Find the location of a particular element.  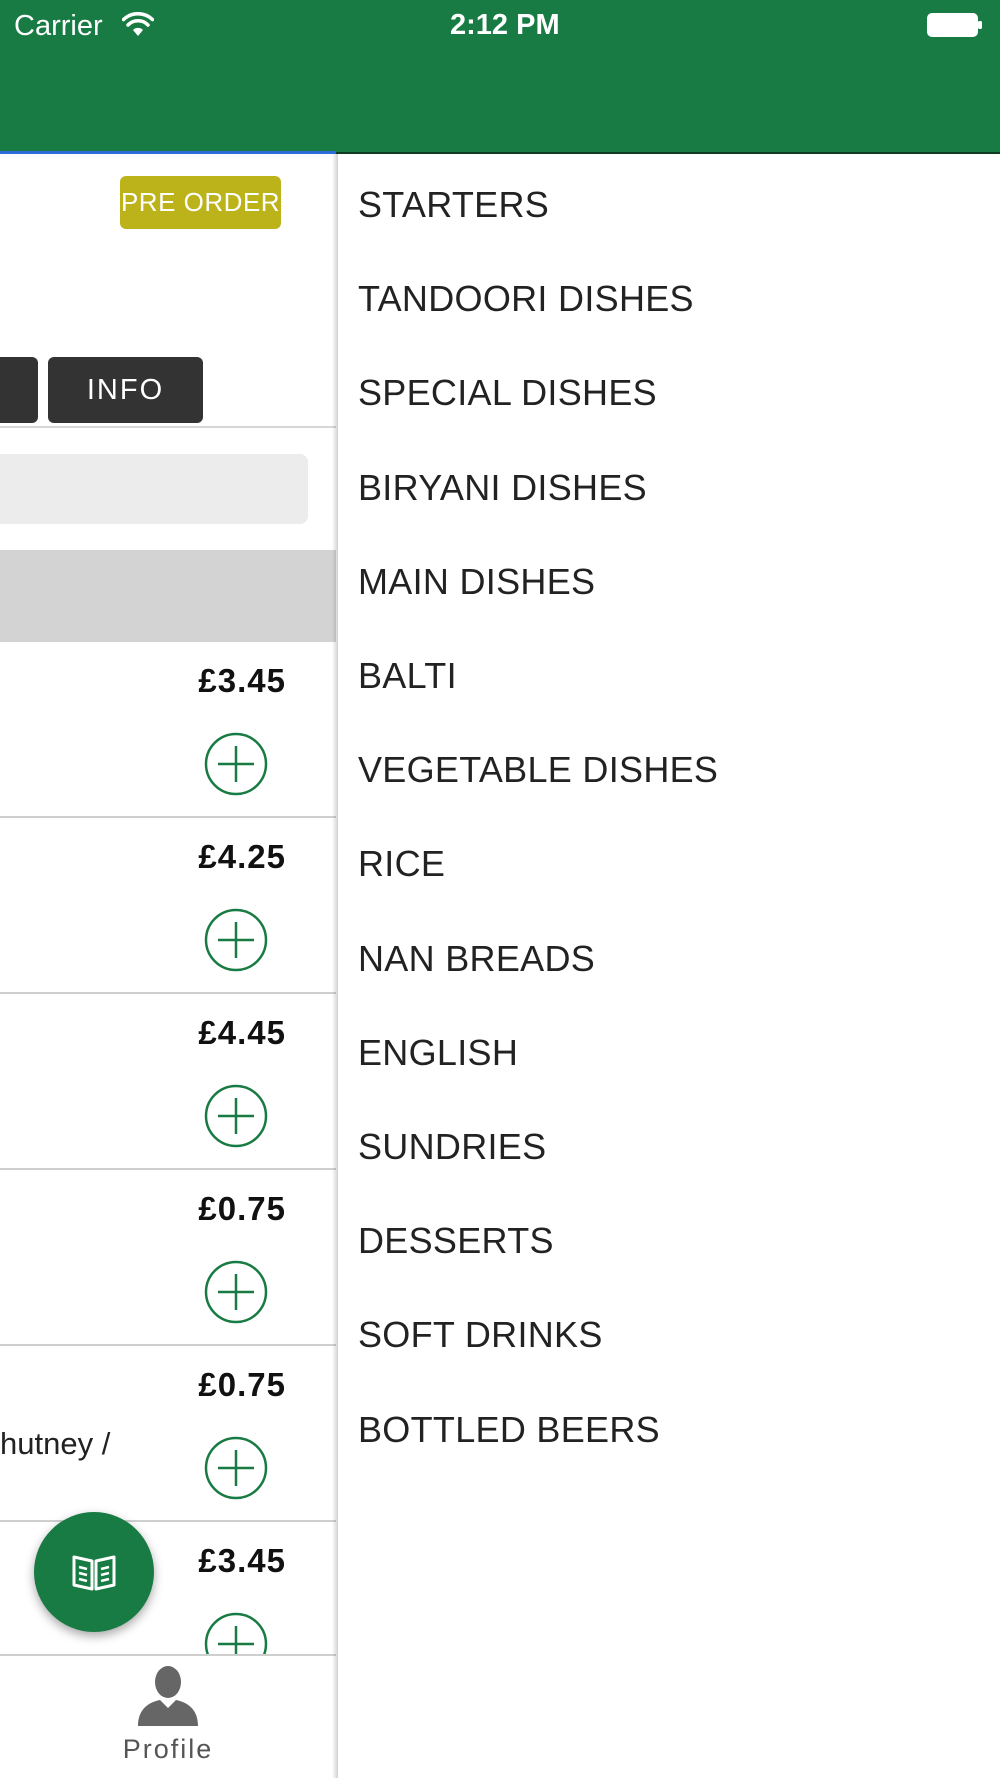

item-price: £4.25 is located at coordinates (242, 856).